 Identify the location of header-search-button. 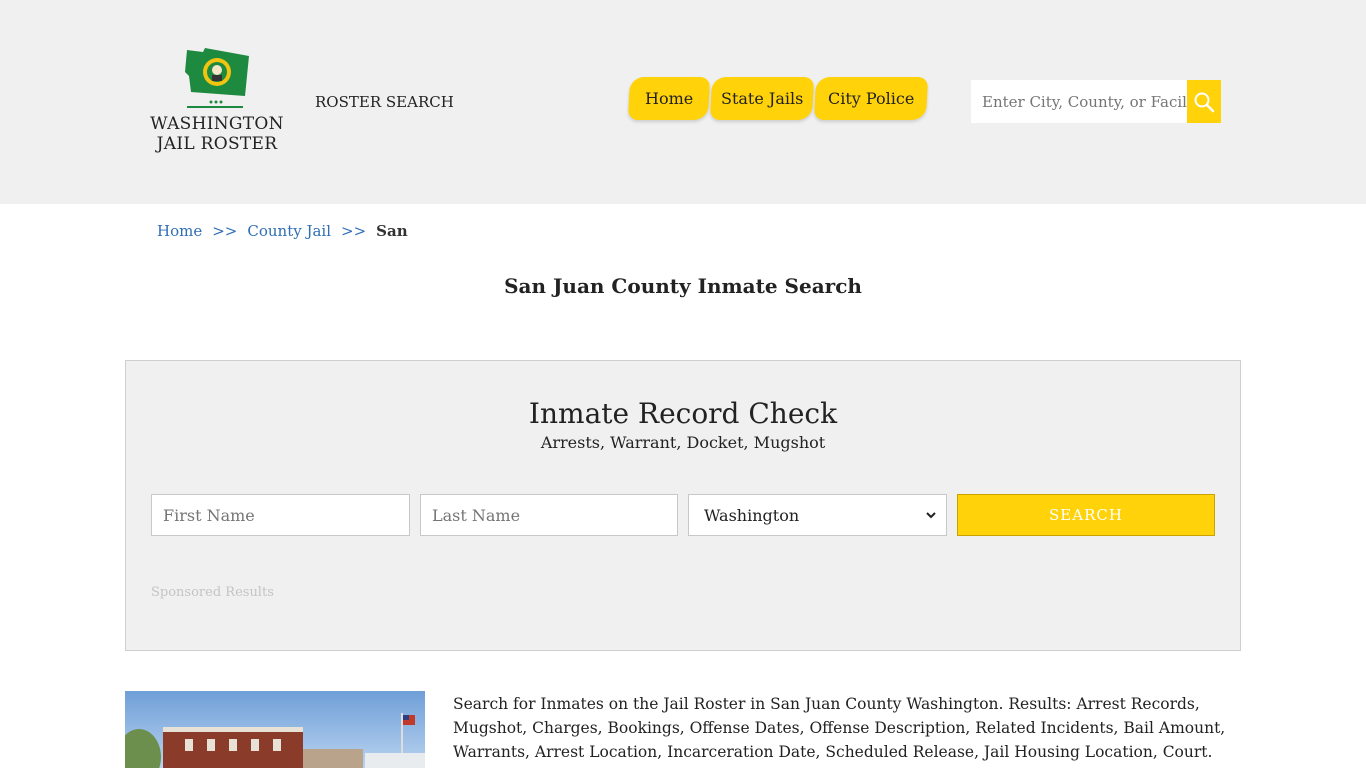
(1204, 101).